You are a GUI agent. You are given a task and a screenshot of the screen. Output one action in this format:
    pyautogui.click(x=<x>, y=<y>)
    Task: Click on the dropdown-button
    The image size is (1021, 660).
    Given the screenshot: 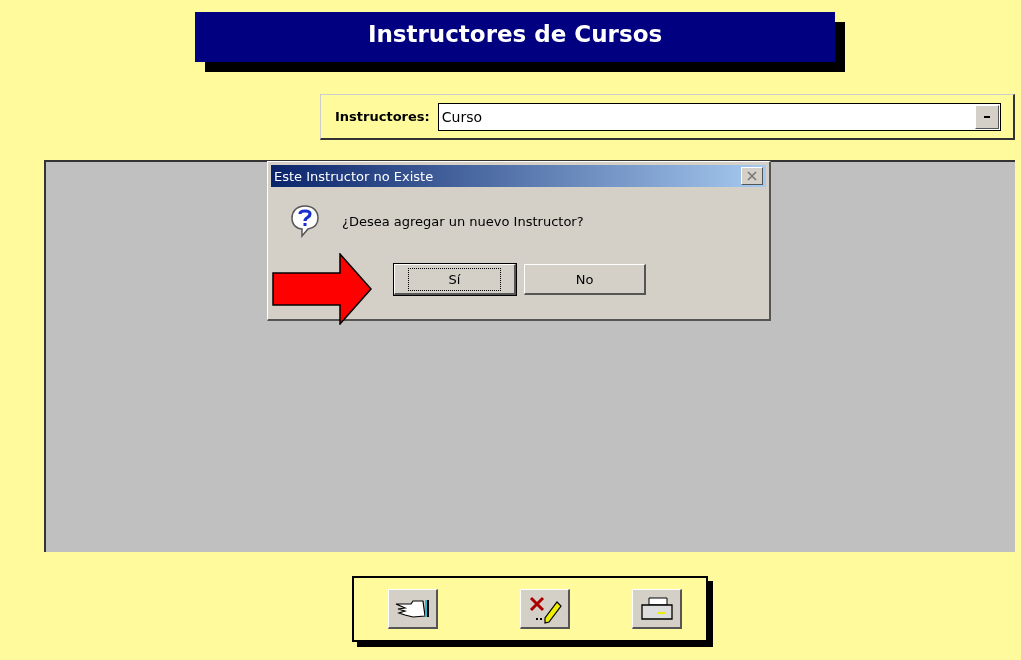 What is the action you would take?
    pyautogui.click(x=987, y=116)
    